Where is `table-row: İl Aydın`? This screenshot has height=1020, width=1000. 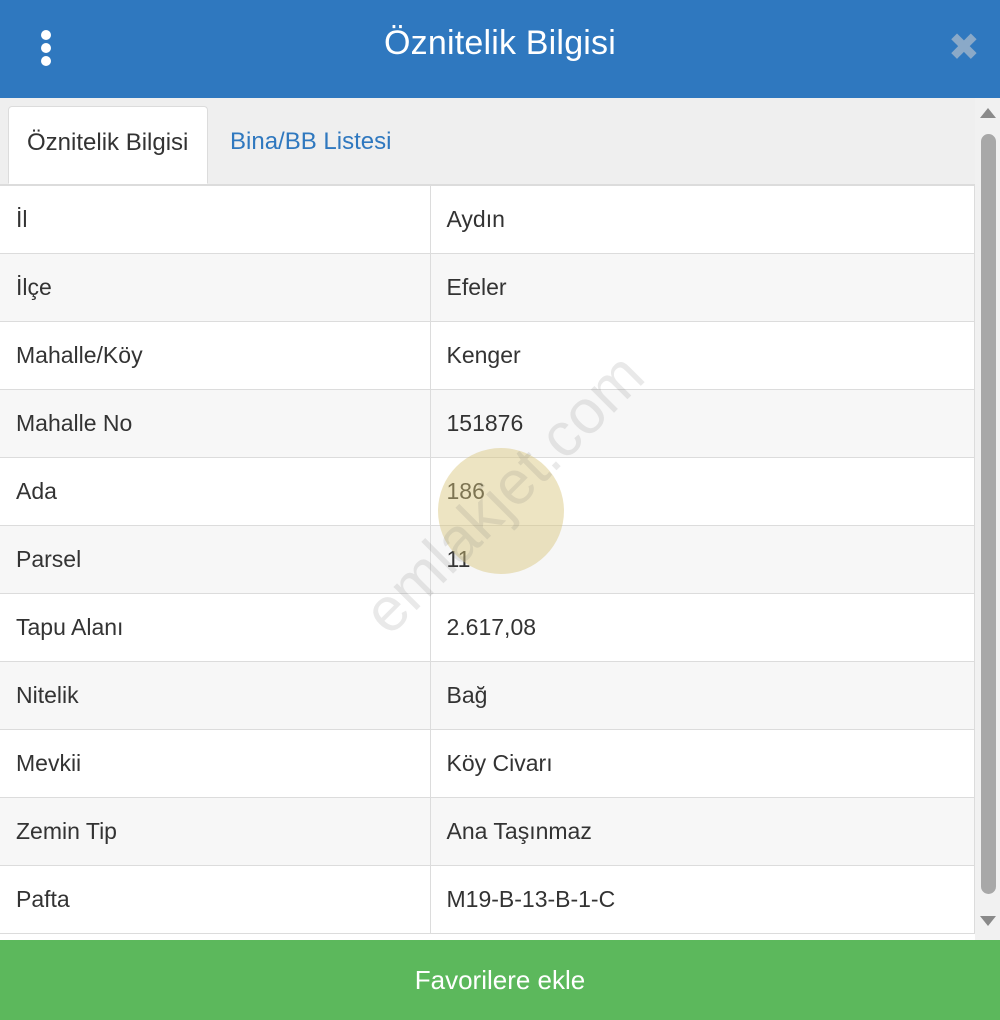 table-row: İl Aydın is located at coordinates (487, 219).